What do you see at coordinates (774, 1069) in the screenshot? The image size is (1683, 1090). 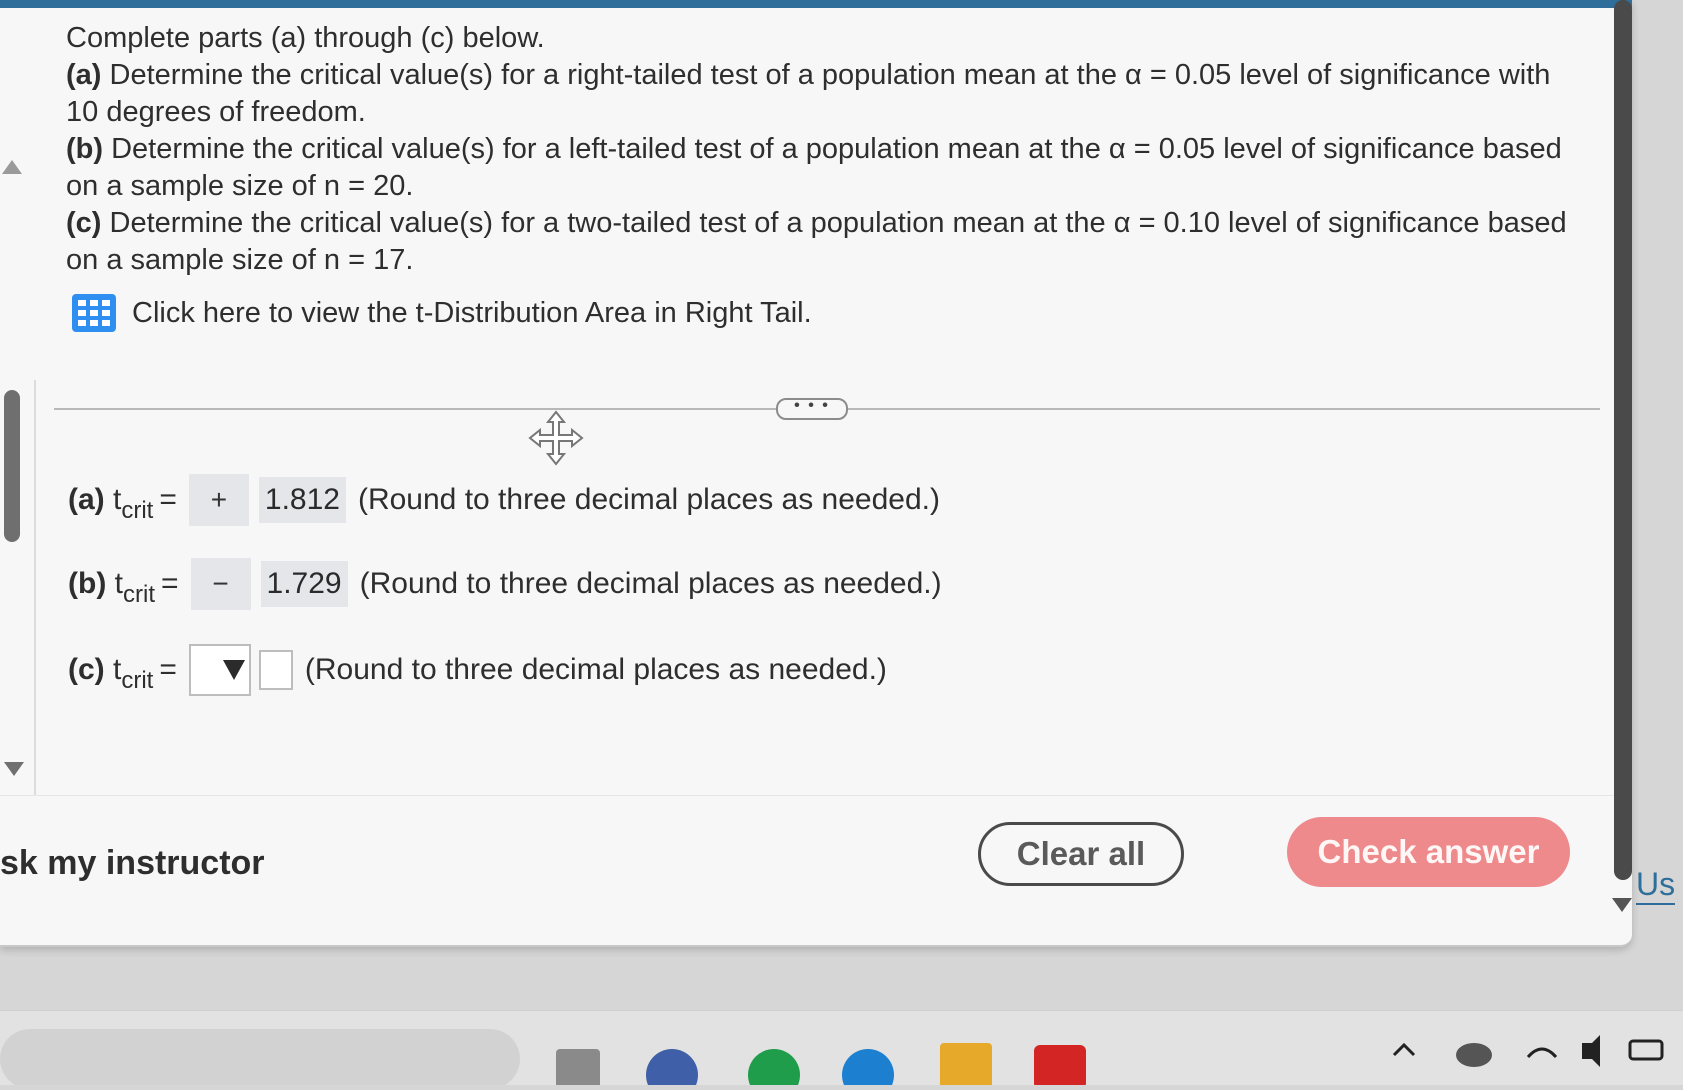 I see `spotify-icon` at bounding box center [774, 1069].